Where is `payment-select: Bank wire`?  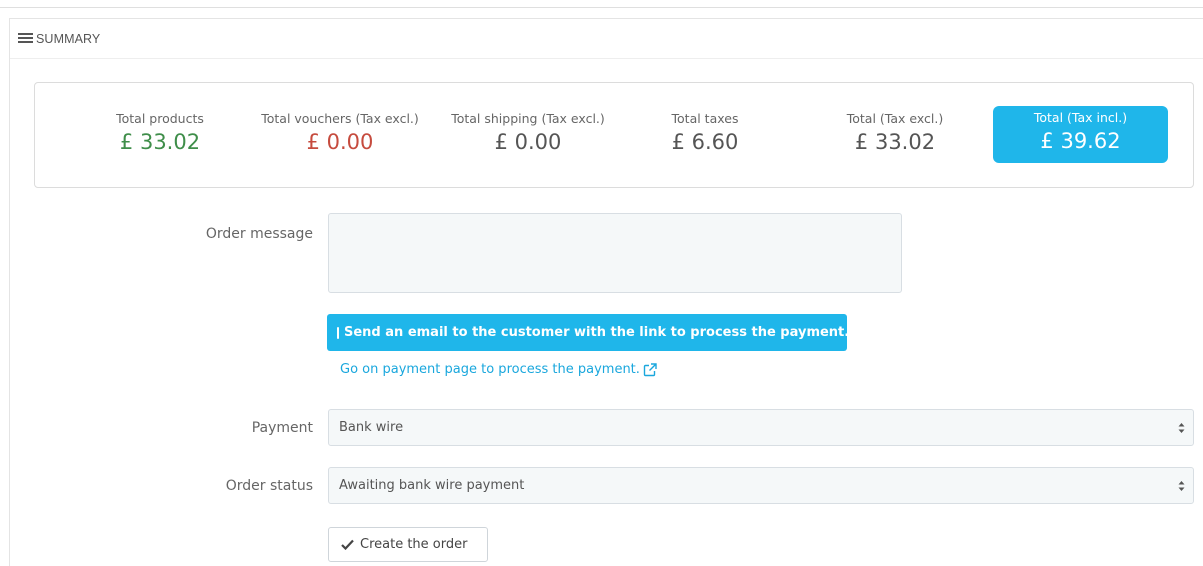 payment-select: Bank wire is located at coordinates (761, 427).